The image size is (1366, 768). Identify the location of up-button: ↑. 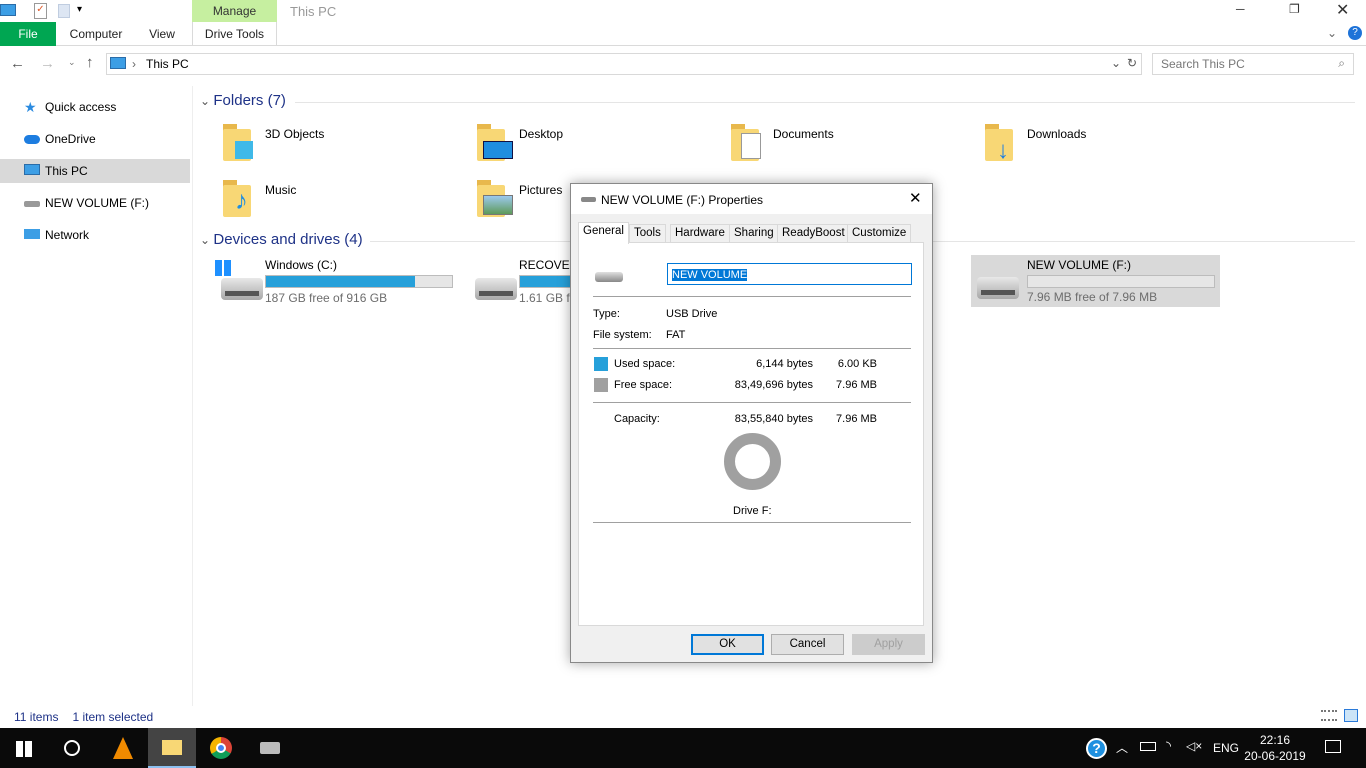
(90, 62).